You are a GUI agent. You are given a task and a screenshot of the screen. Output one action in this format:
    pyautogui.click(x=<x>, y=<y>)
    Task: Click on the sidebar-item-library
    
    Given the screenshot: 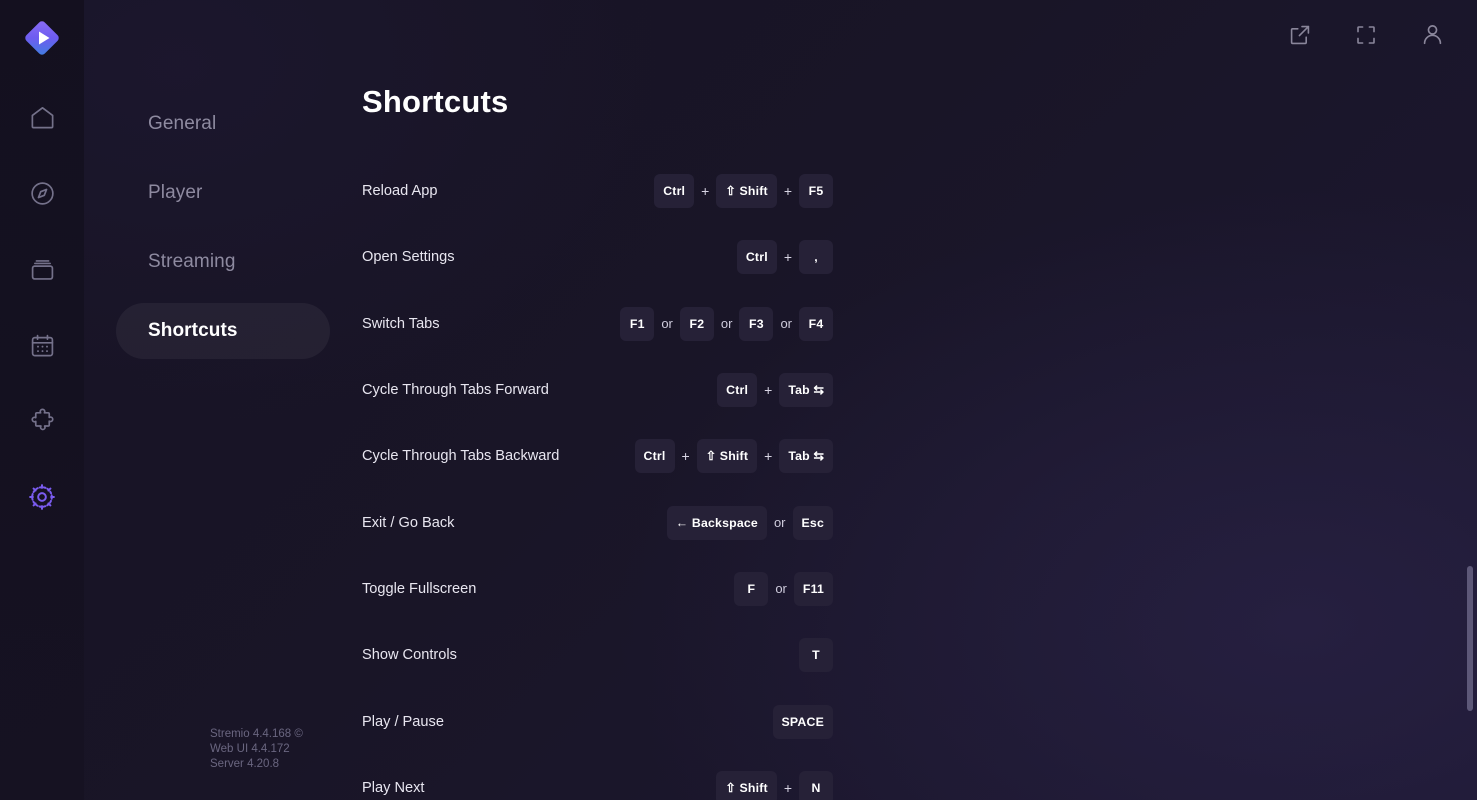 What is the action you would take?
    pyautogui.click(x=42, y=269)
    